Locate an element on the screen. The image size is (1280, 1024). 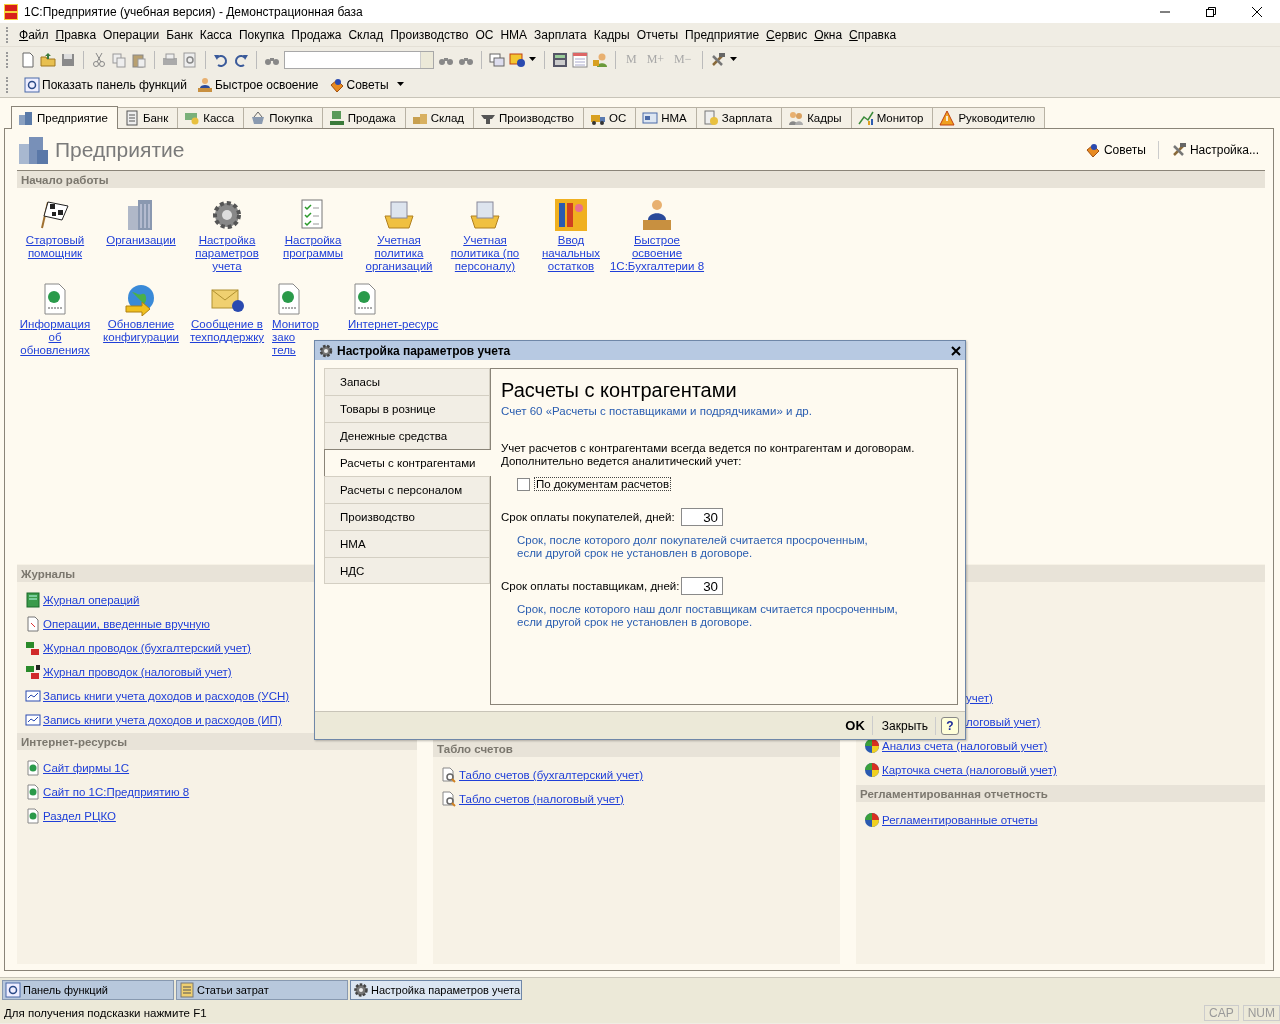
menu-item: Кадры is located at coordinates (611, 34).